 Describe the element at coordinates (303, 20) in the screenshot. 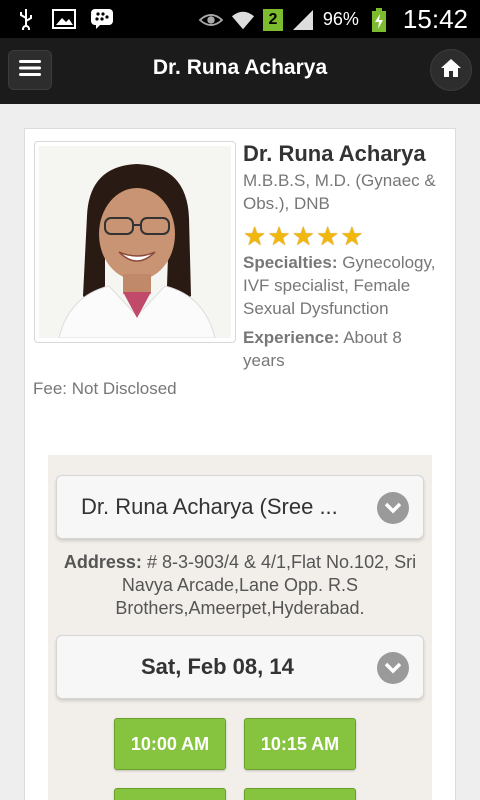

I see `signal-icon` at that location.